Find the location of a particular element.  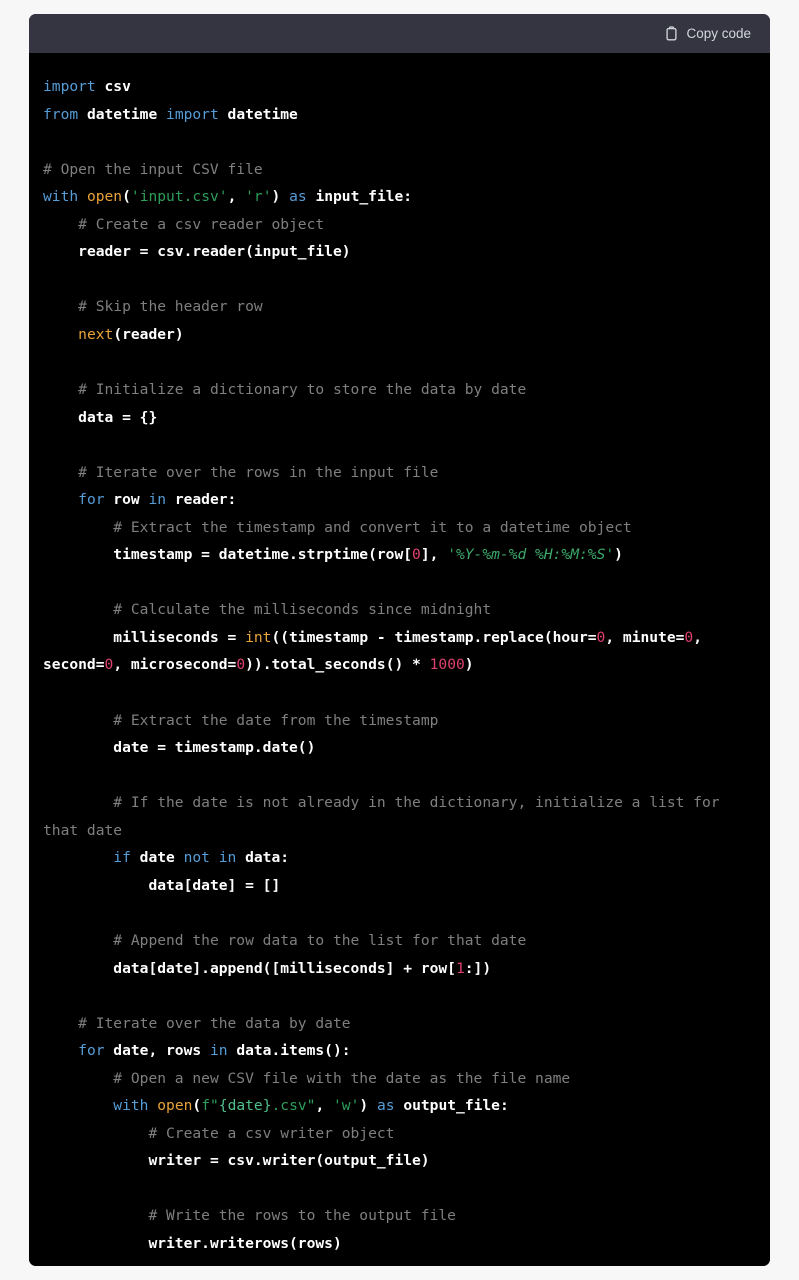

code-token-plain: (reader) is located at coordinates (148, 334).